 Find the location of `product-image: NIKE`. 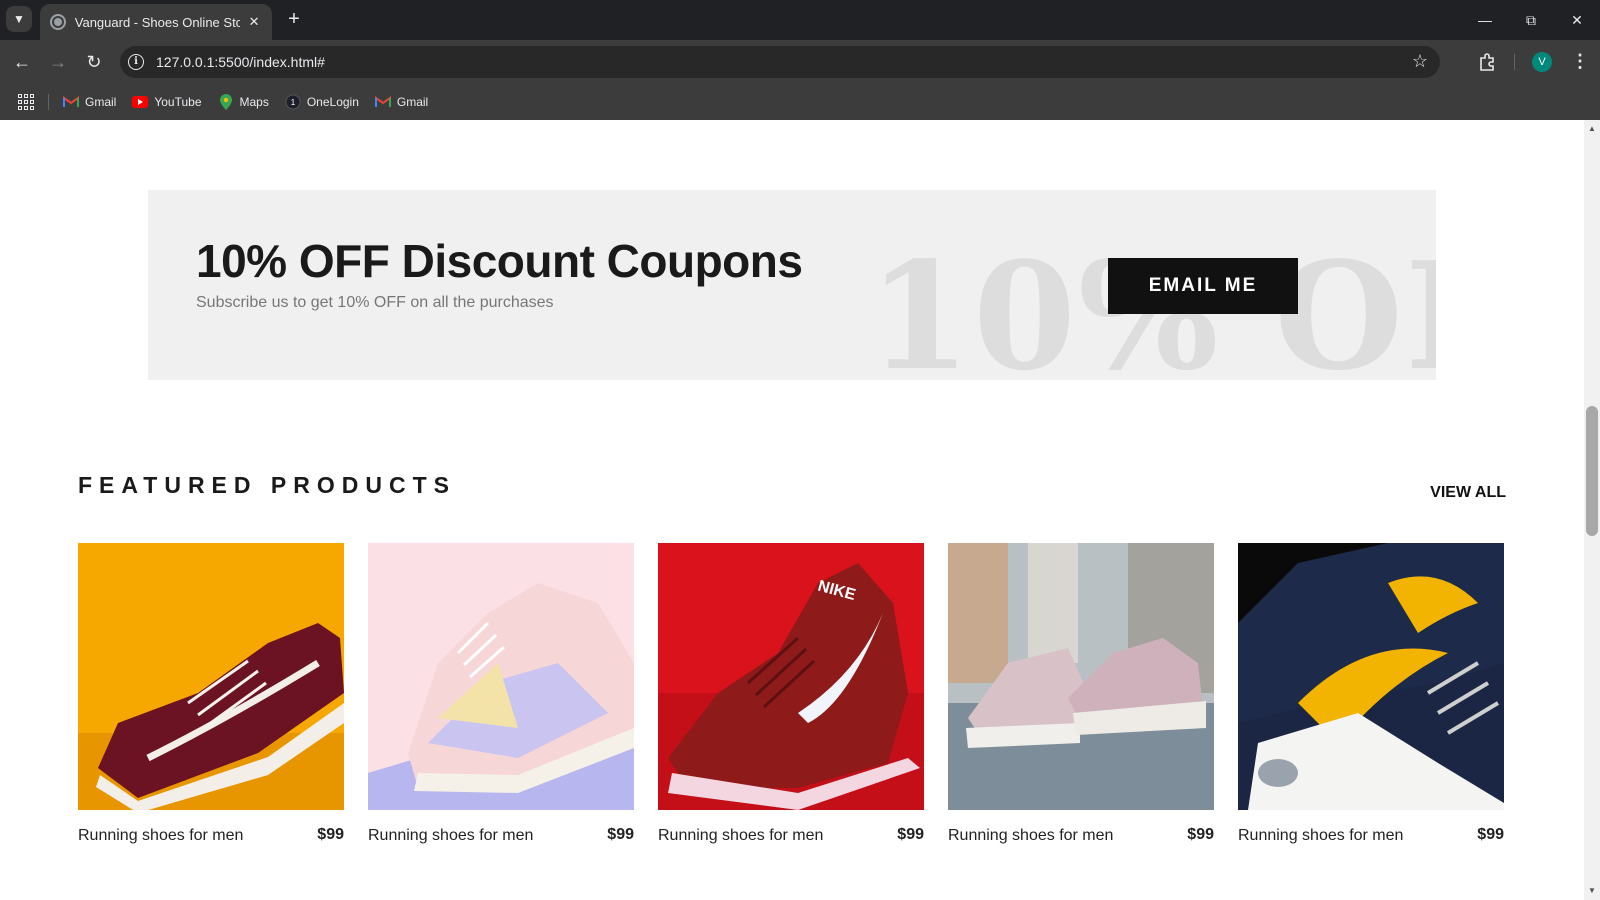

product-image: NIKE is located at coordinates (791, 676).